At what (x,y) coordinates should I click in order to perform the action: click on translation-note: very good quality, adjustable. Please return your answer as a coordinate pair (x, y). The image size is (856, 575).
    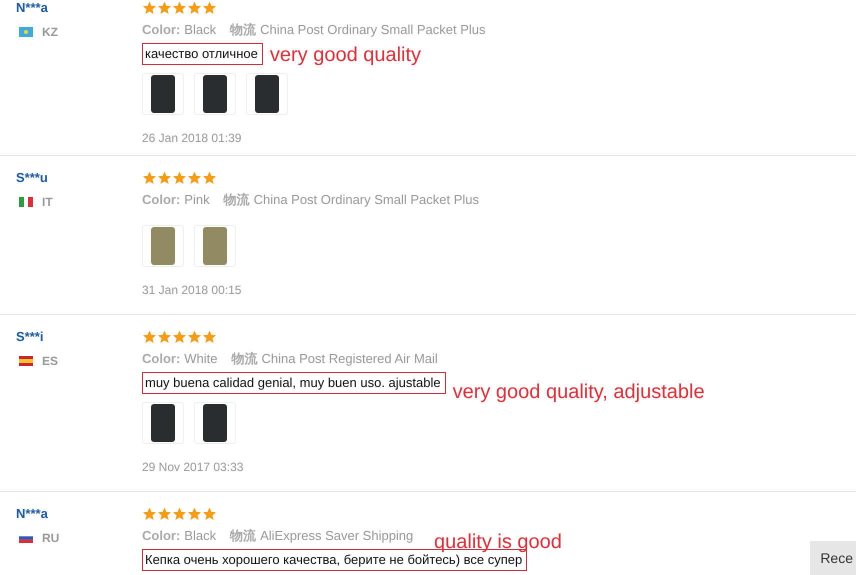
    Looking at the image, I should click on (578, 392).